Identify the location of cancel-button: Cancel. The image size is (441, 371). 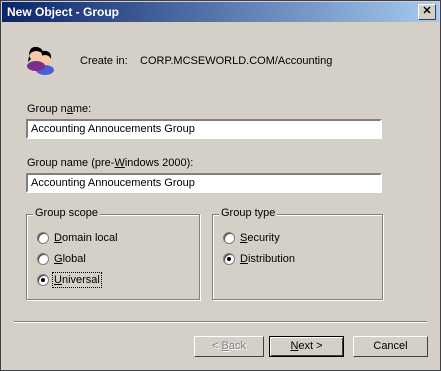
(390, 346).